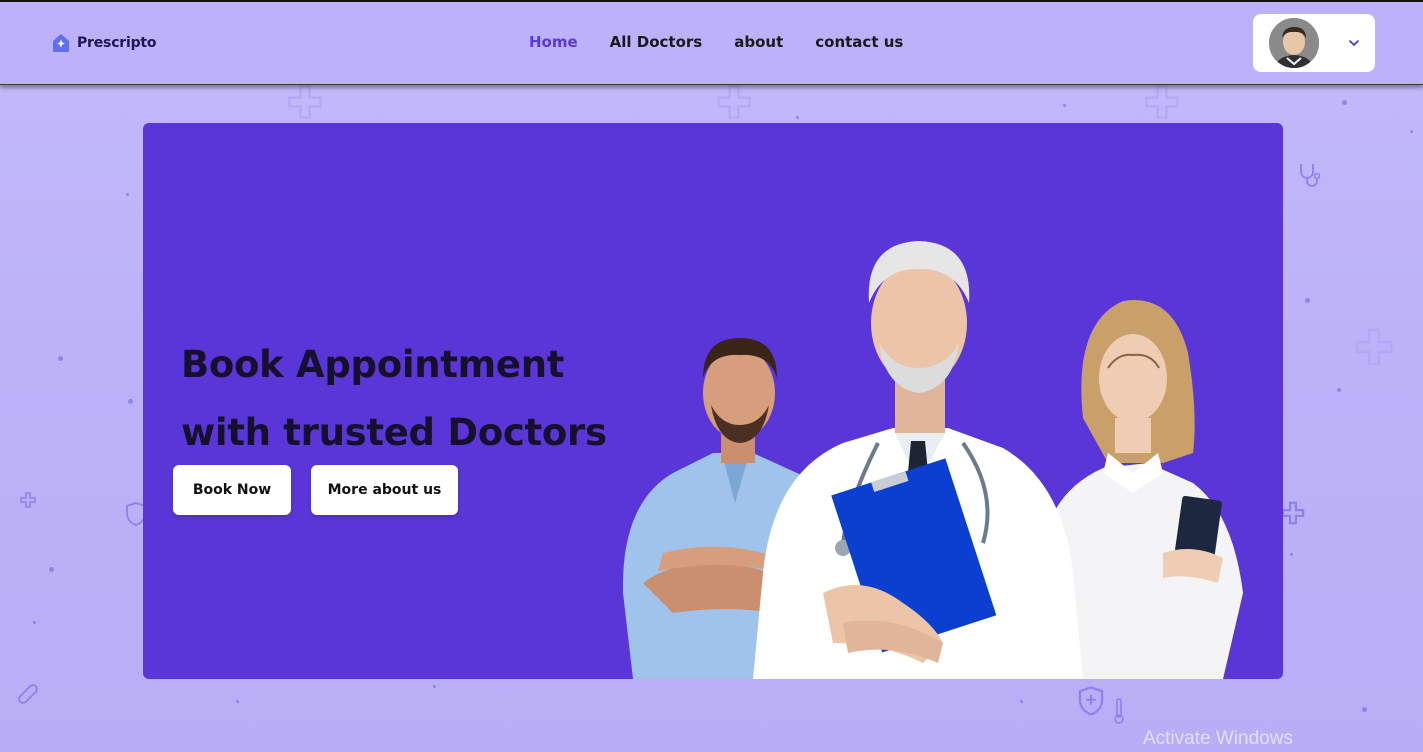 Image resolution: width=1423 pixels, height=752 pixels. What do you see at coordinates (117, 43) in the screenshot?
I see `brand-name: Prescripto` at bounding box center [117, 43].